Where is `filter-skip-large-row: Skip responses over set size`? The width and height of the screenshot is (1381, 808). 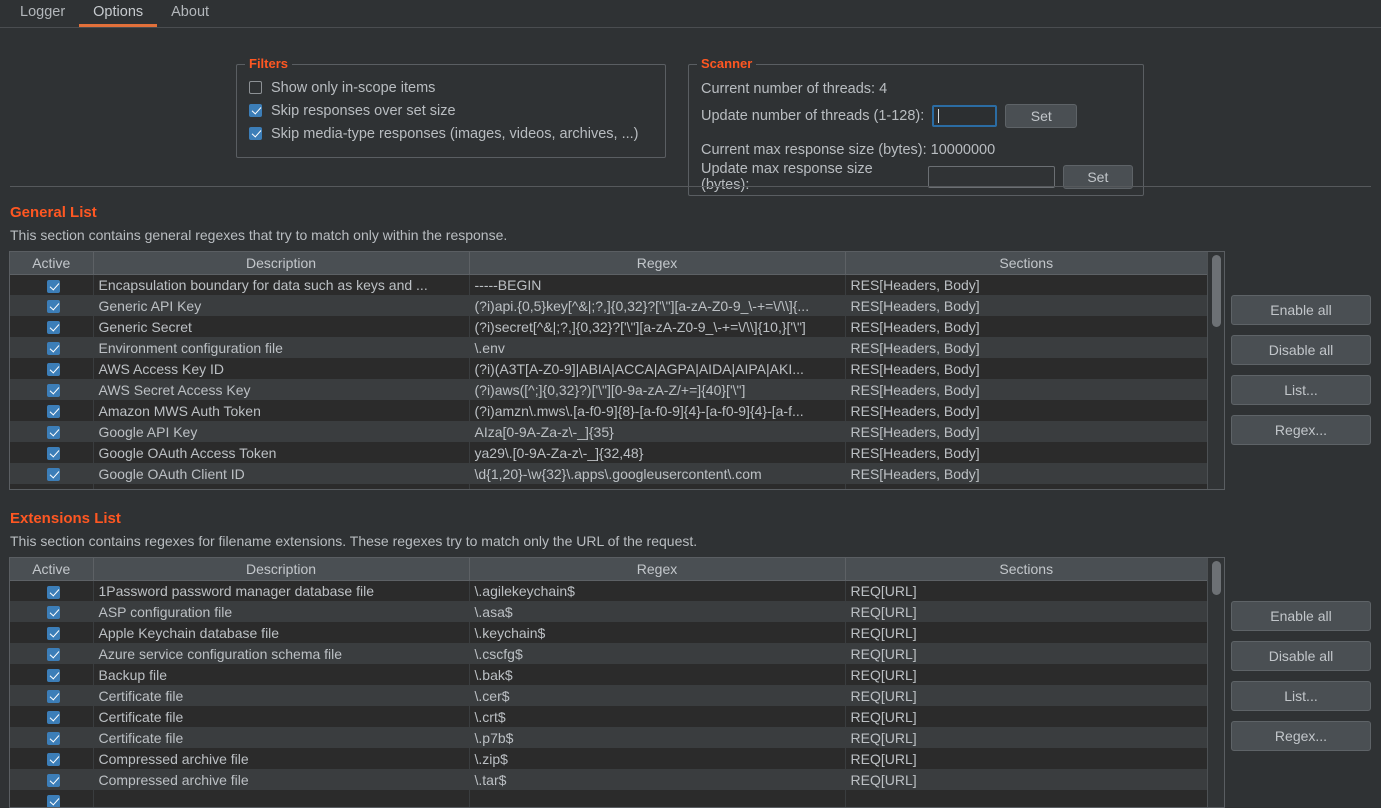 filter-skip-large-row: Skip responses over set size is located at coordinates (452, 110).